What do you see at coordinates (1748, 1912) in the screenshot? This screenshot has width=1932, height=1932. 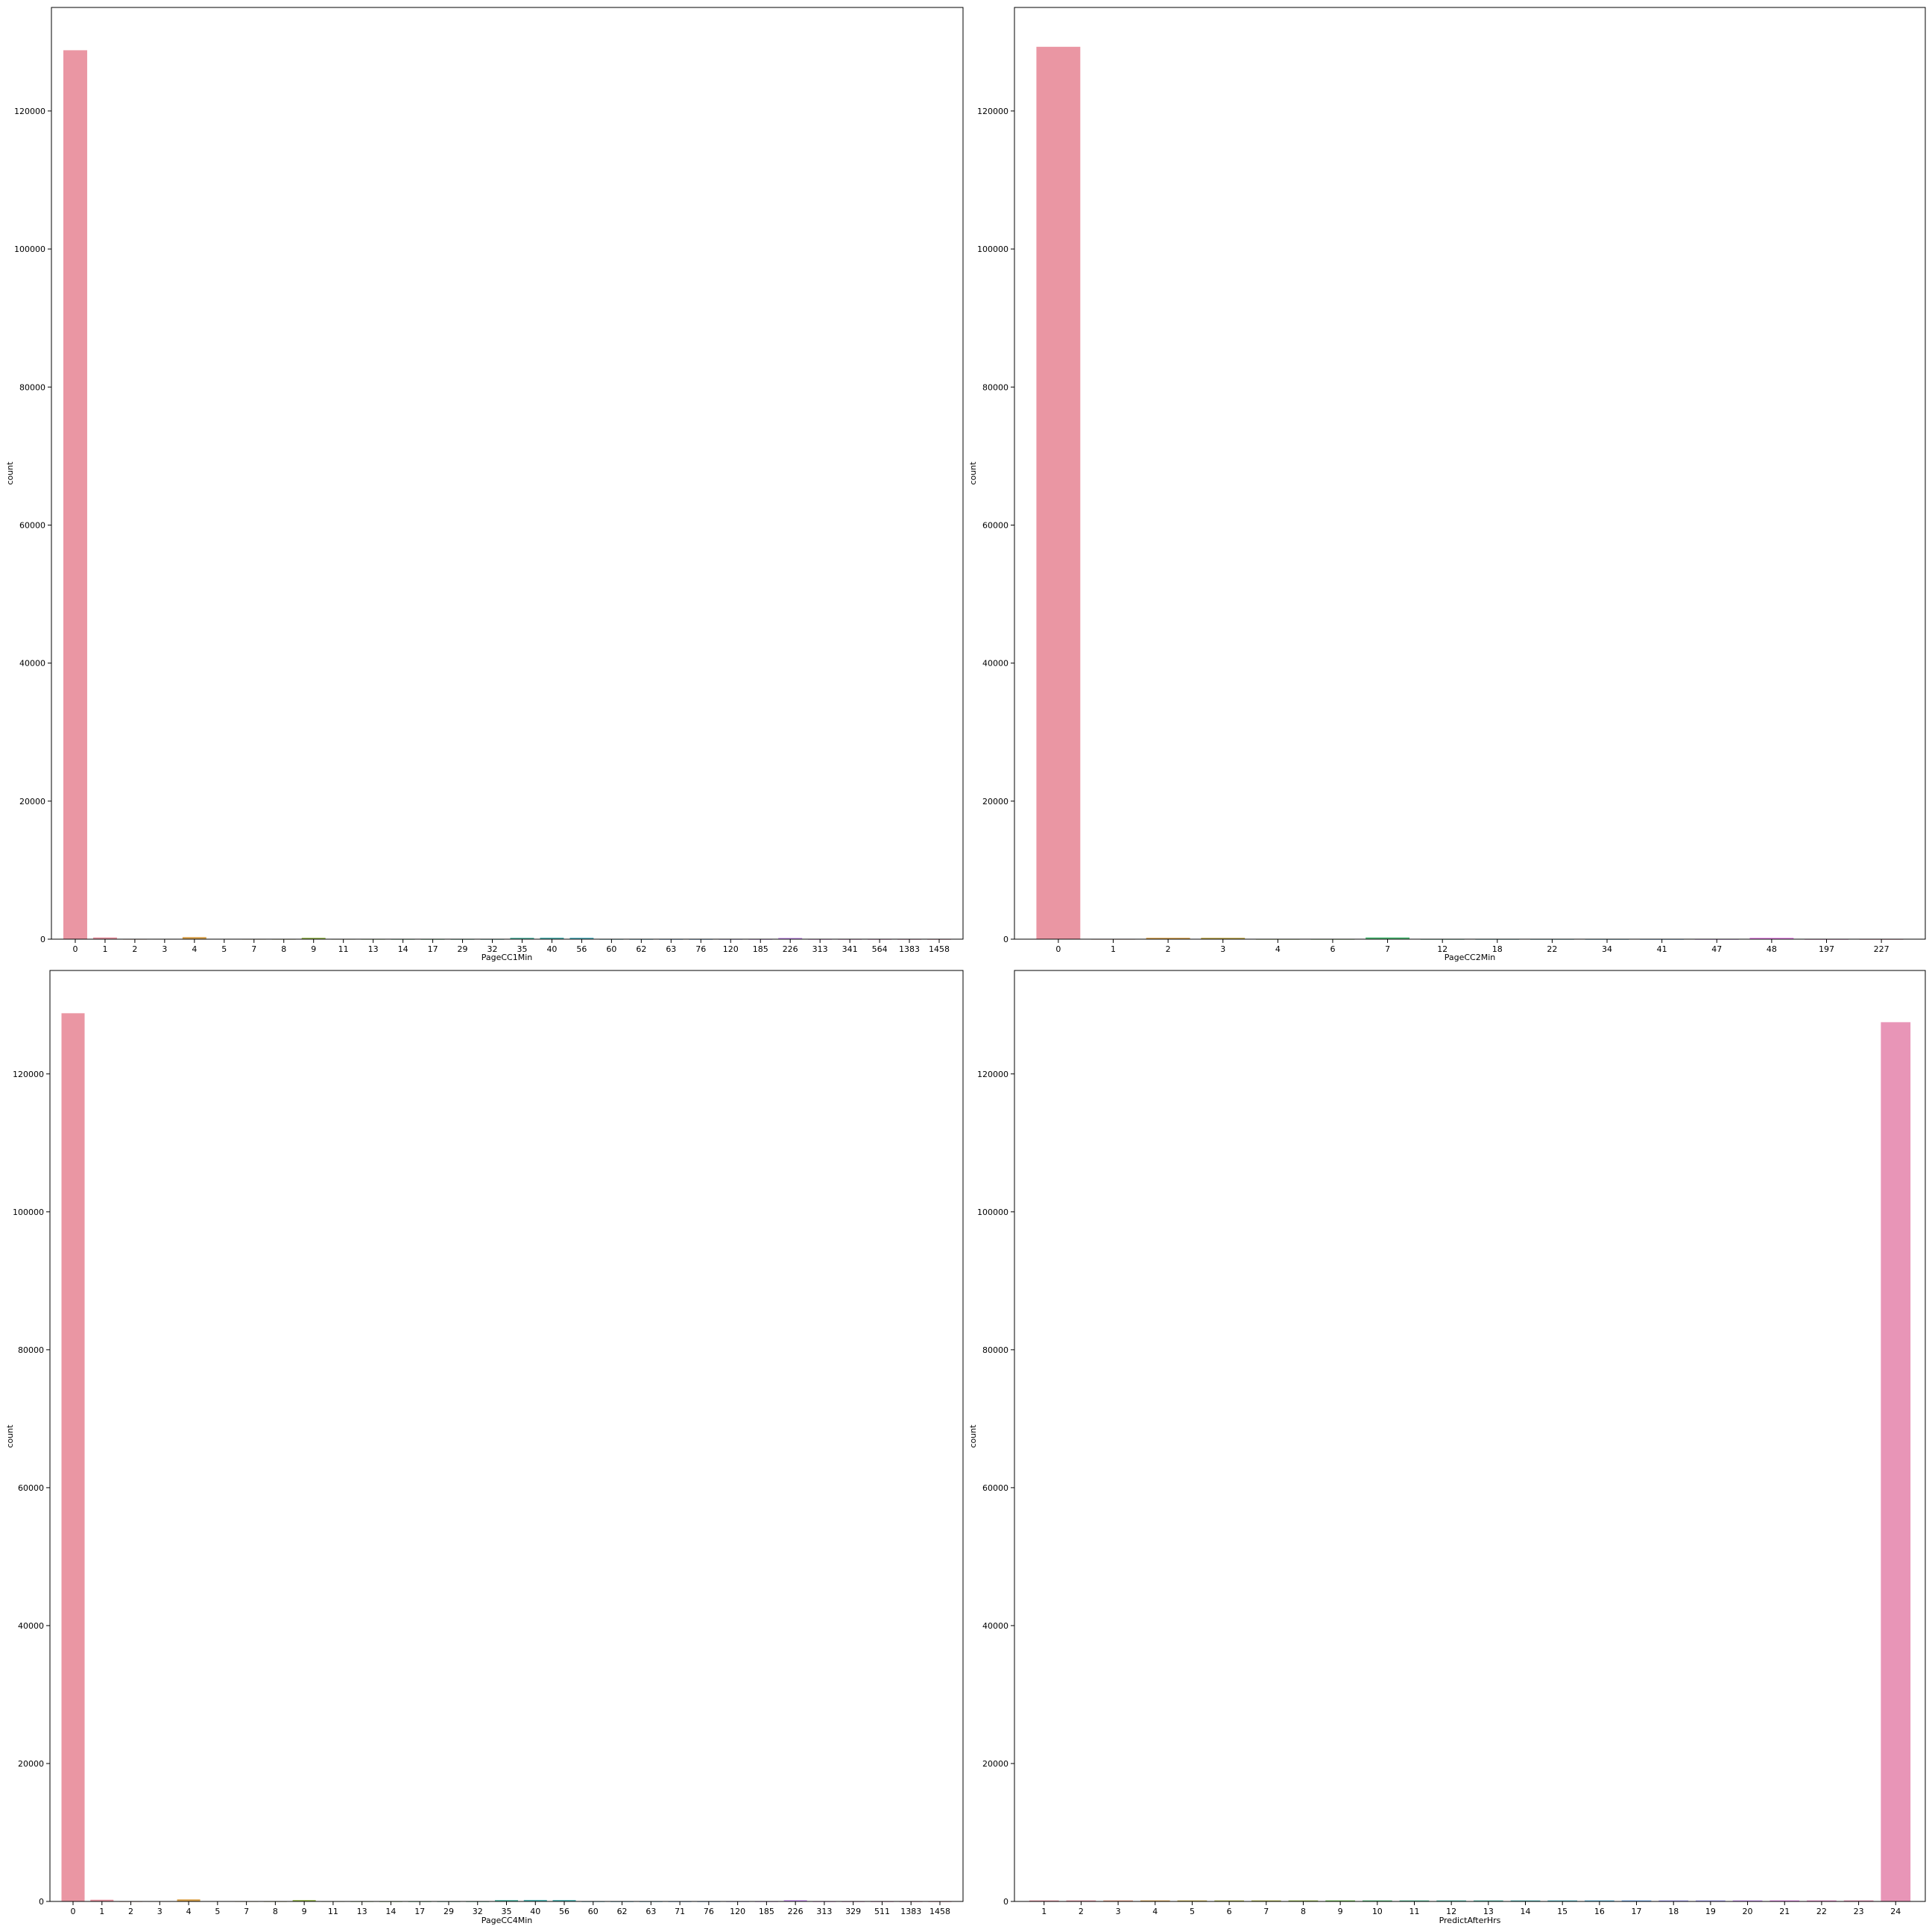 I see `x-tick-label: 20` at bounding box center [1748, 1912].